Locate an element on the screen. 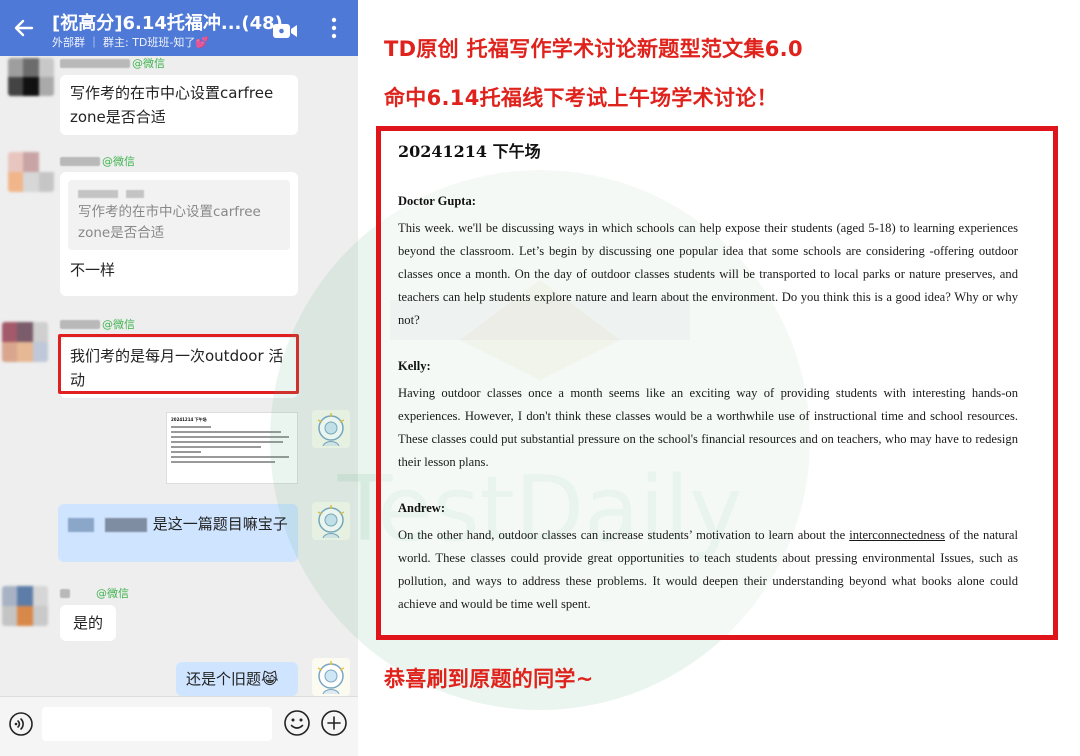 Image resolution: width=1080 pixels, height=756 pixels. document-heading: 20241214 下午场 is located at coordinates (469, 151).